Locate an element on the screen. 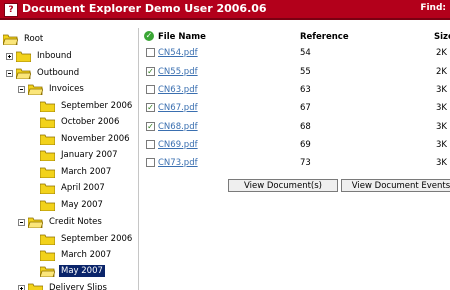 This screenshot has width=450, height=290. tree-item-invoices-oct-2006: October 2006 is located at coordinates (80, 122).